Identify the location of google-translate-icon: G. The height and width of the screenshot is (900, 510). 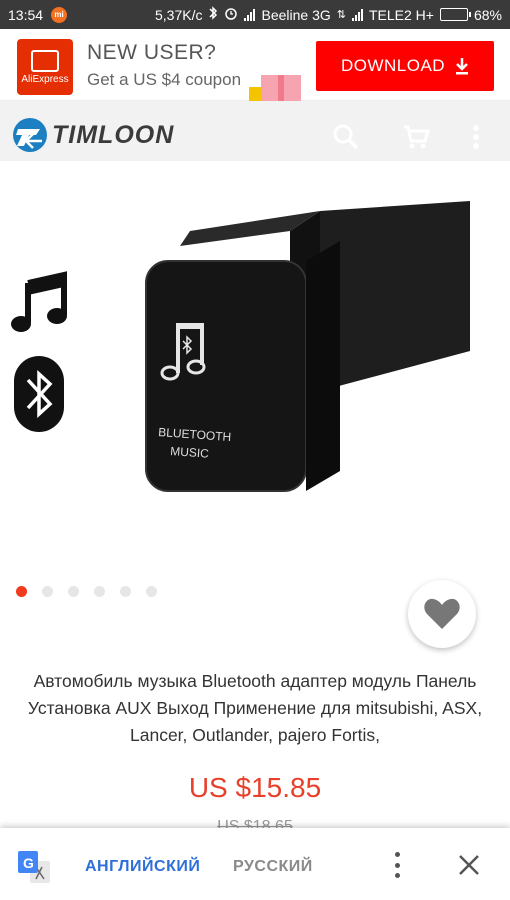
(34, 867).